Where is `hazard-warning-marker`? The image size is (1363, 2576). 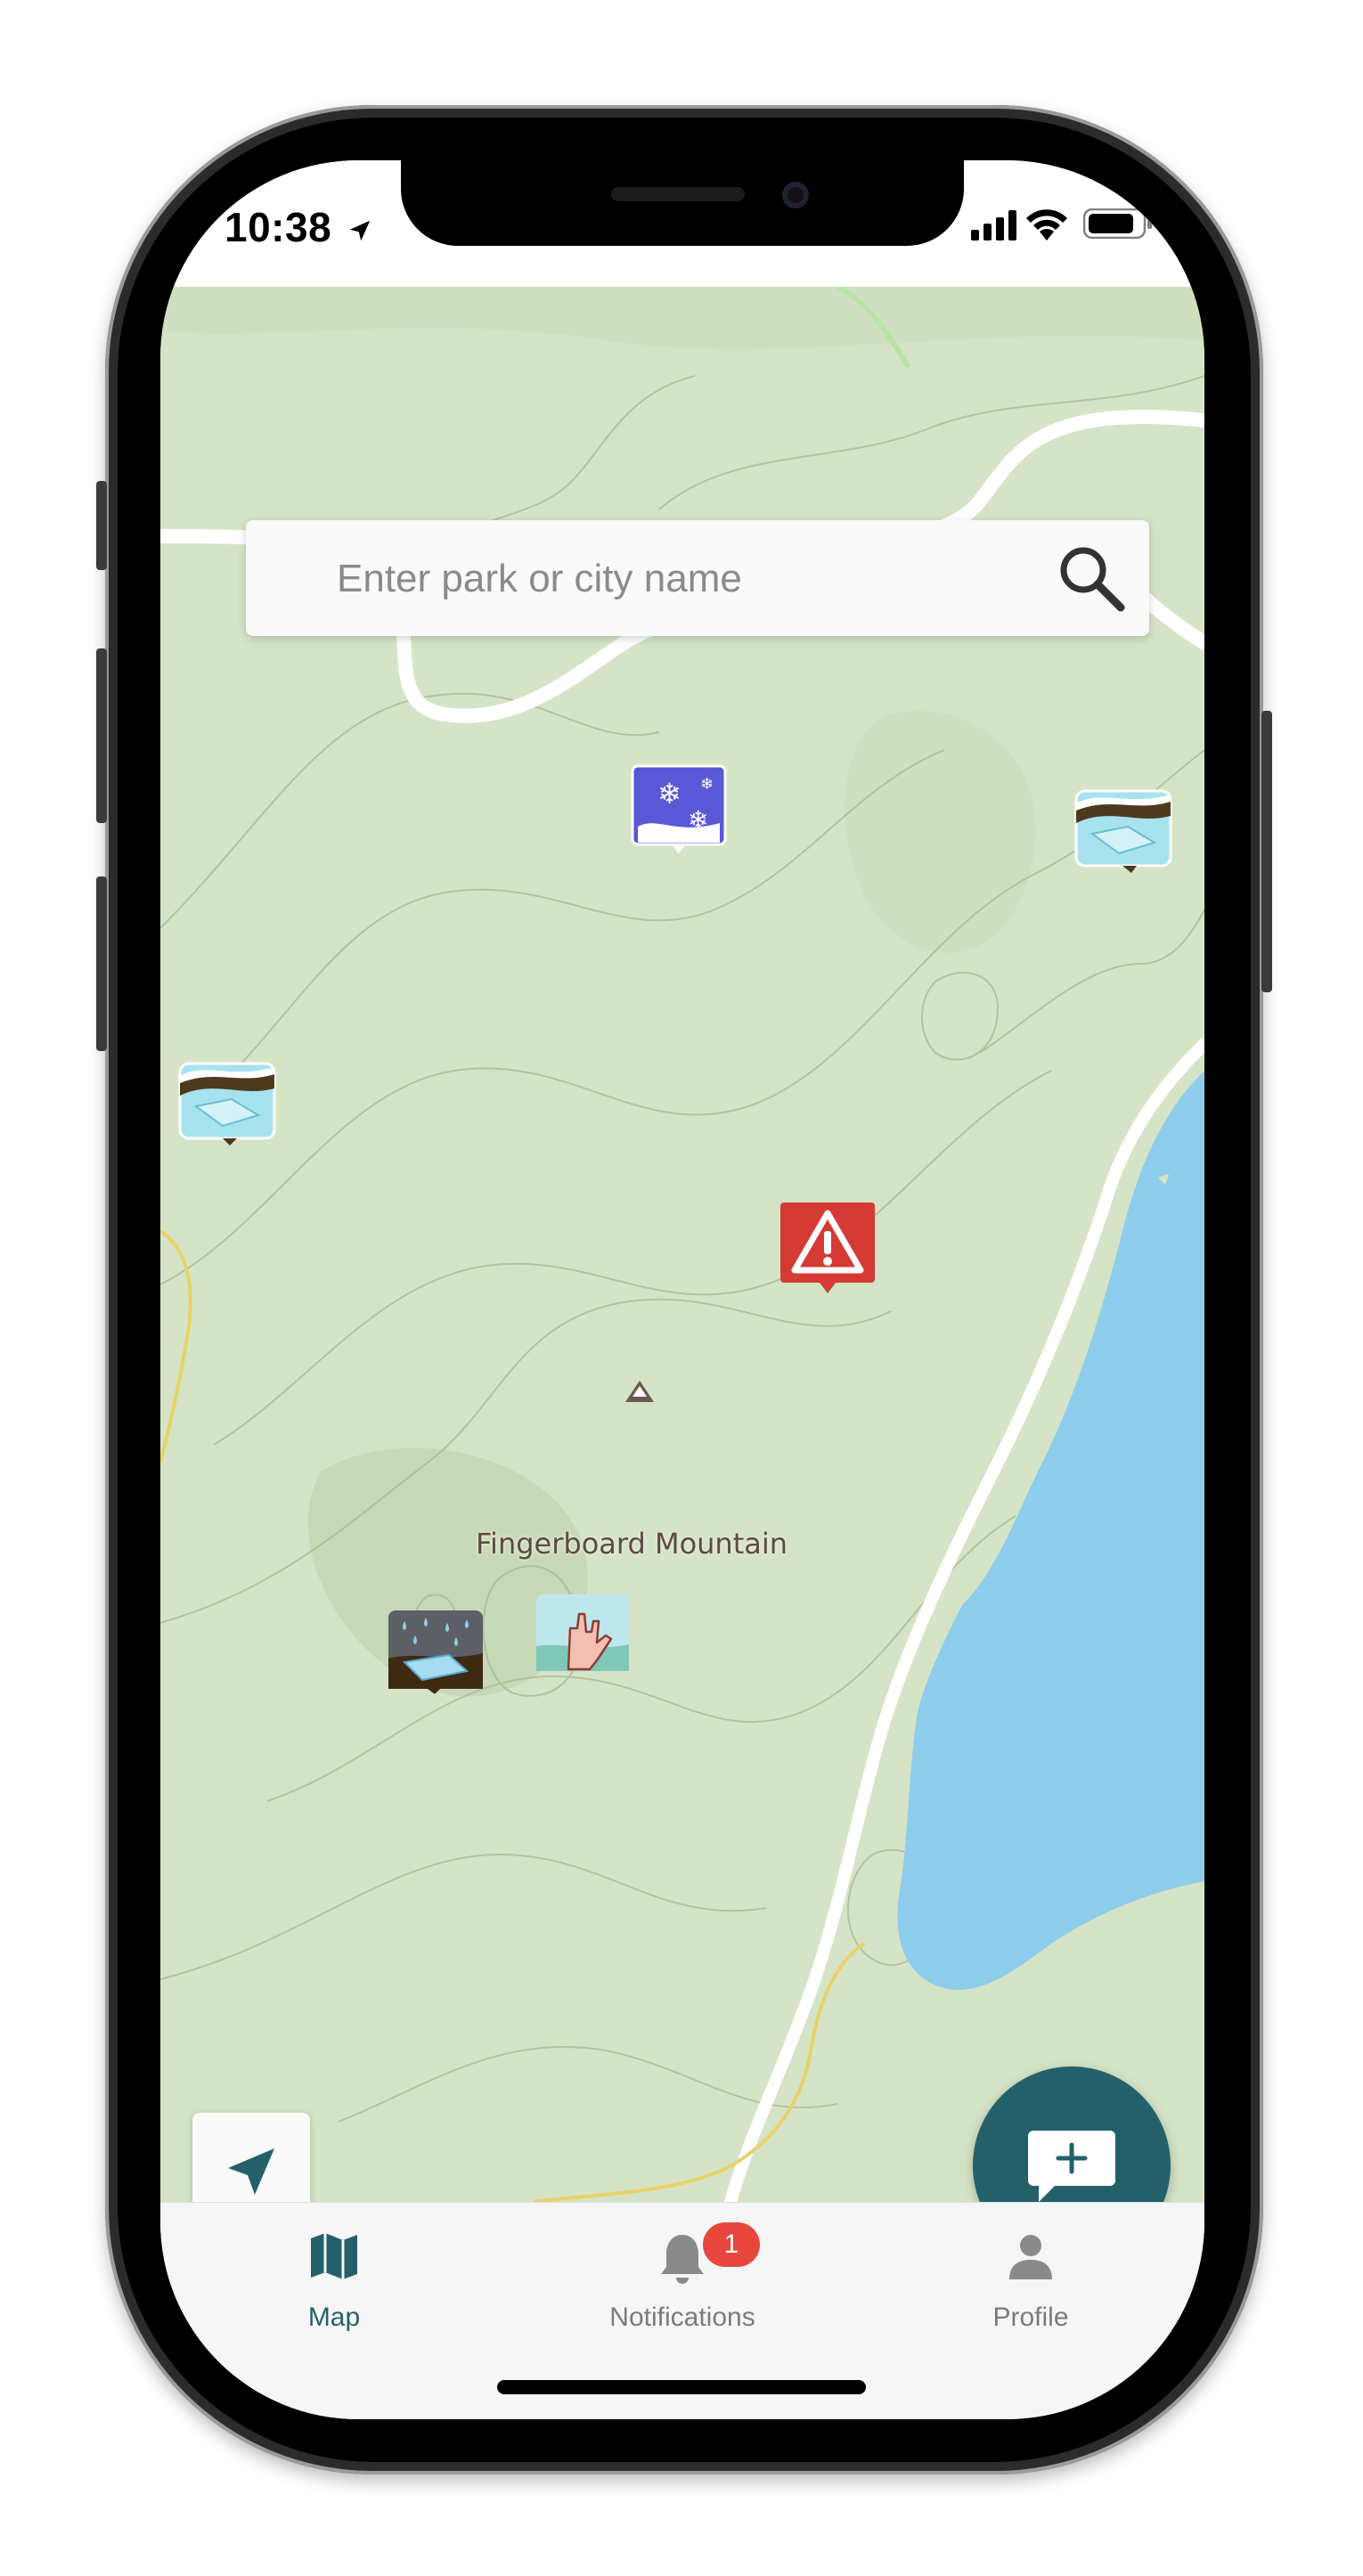
hazard-warning-marker is located at coordinates (828, 1248).